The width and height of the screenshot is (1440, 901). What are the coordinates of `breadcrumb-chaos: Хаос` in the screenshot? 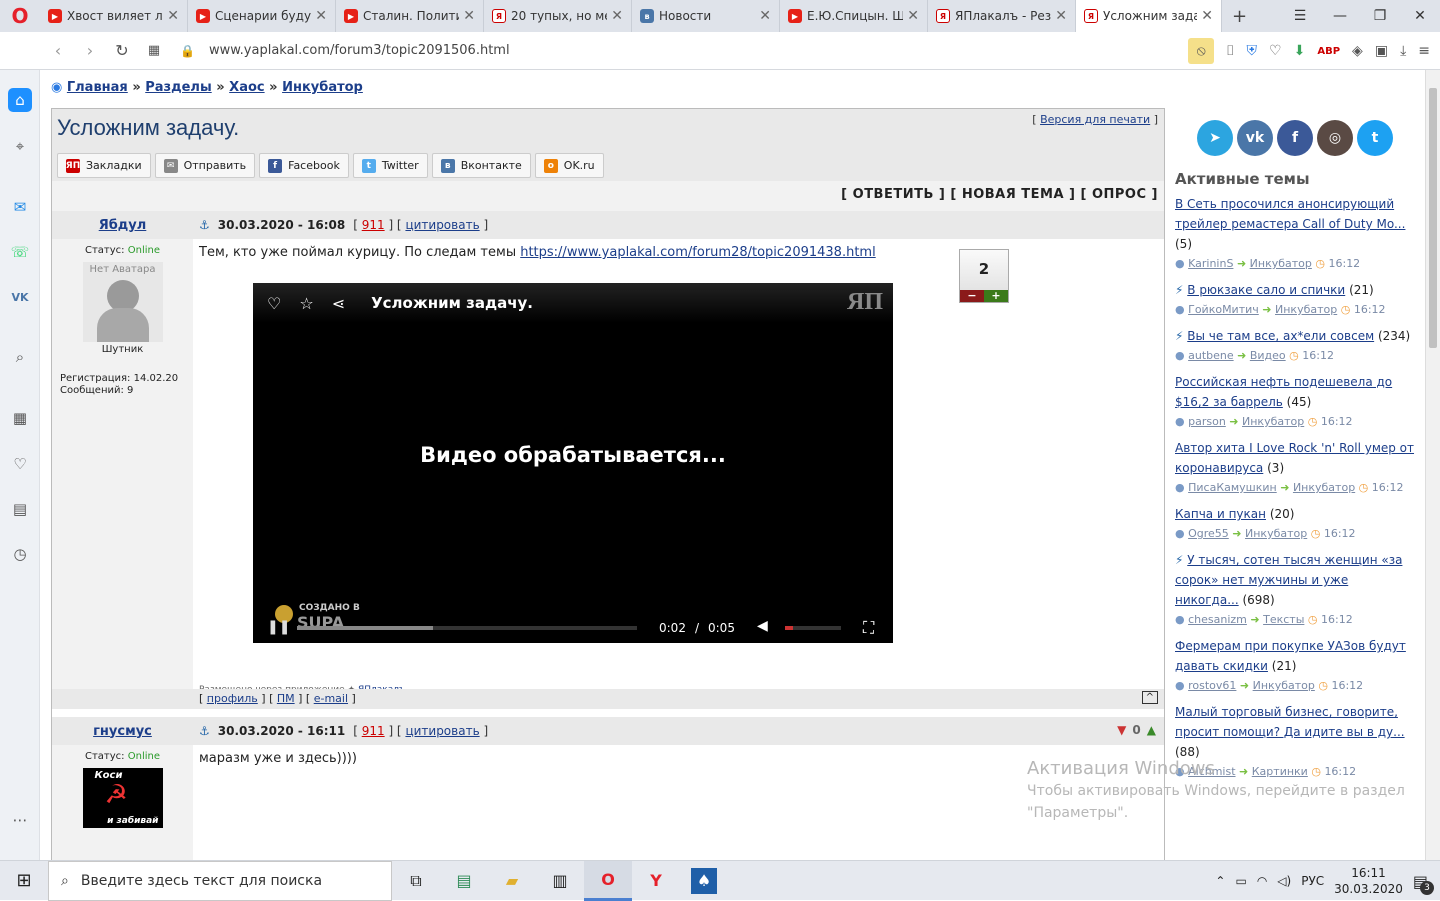 It's located at (246, 87).